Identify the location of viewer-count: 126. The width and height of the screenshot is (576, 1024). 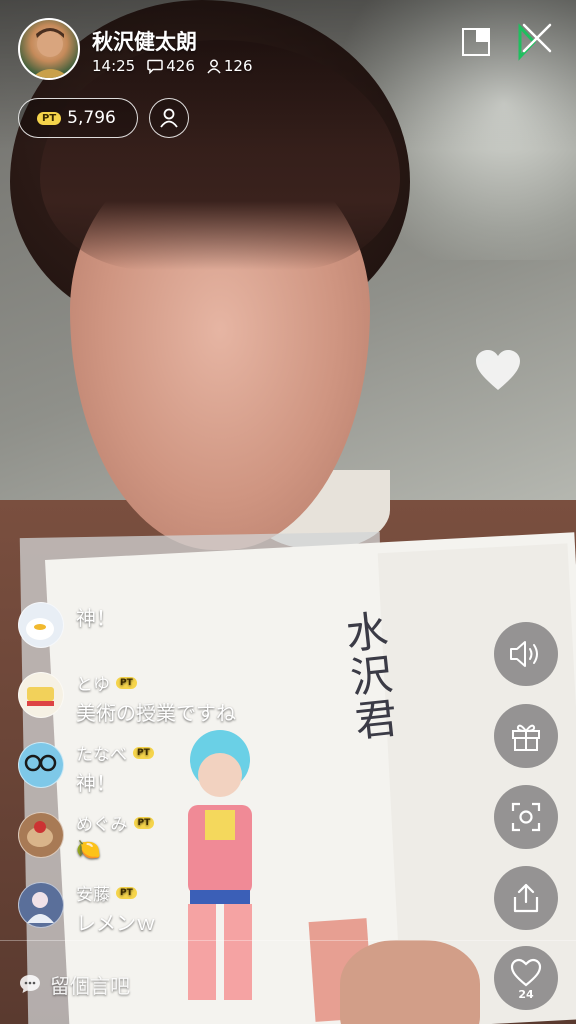
(238, 66).